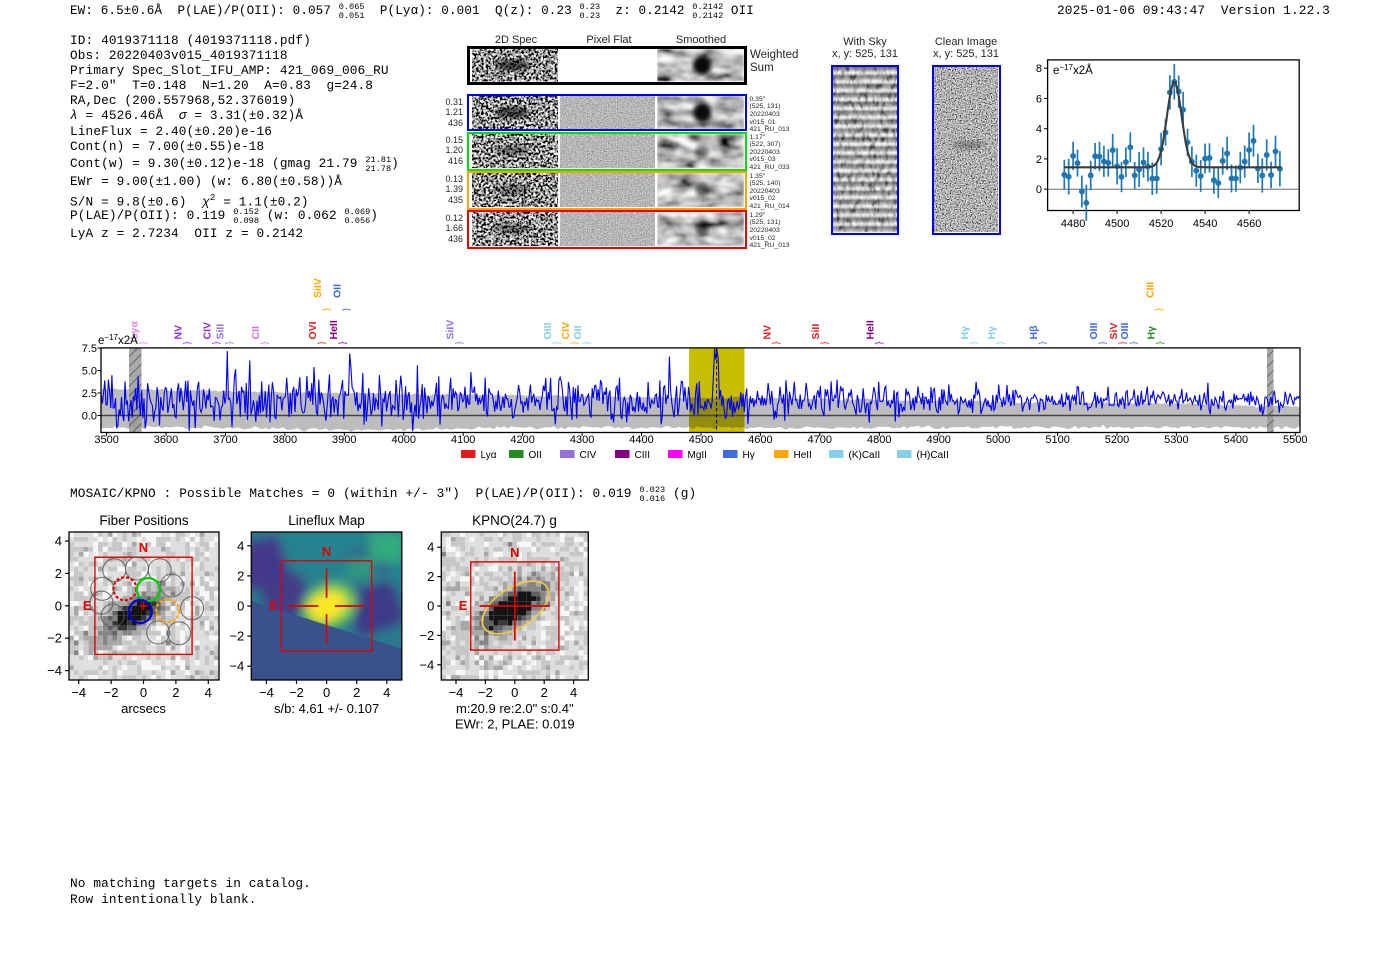 This screenshot has width=1400, height=953. I want to click on svg-text: 5.0, so click(89, 372).